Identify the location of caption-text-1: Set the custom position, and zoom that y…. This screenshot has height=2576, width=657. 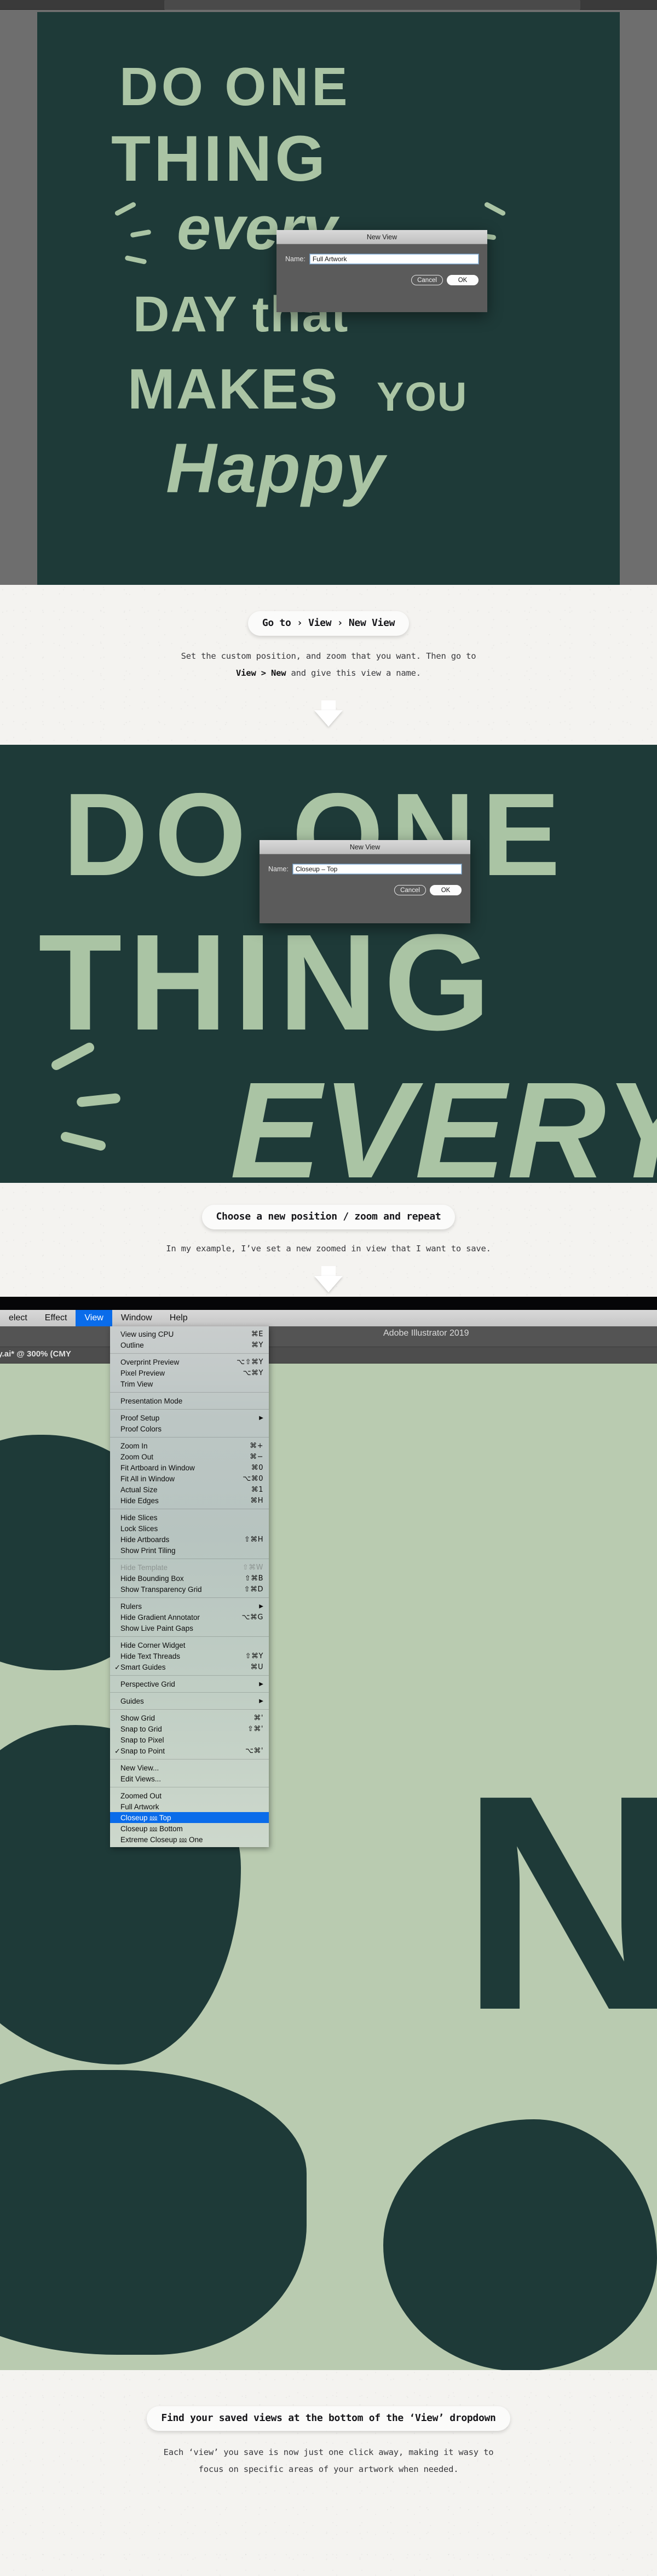
(328, 665).